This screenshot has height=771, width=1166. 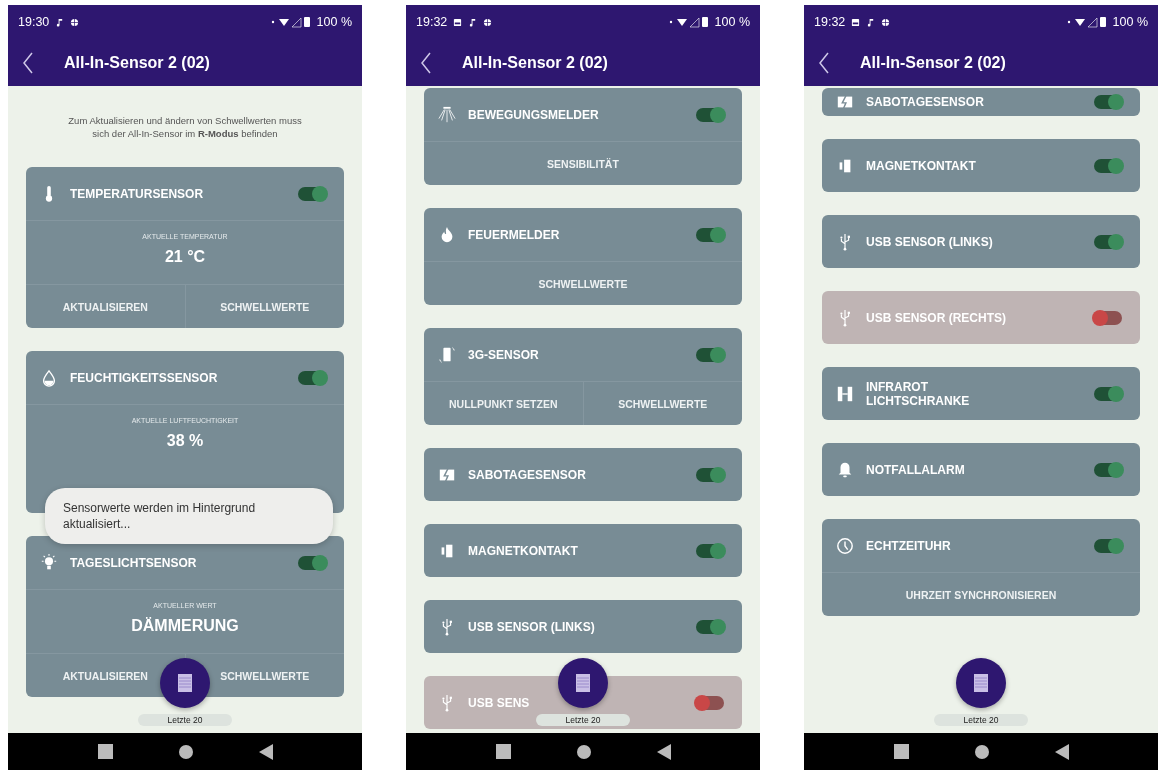 What do you see at coordinates (447, 354) in the screenshot?
I see `phone-icon` at bounding box center [447, 354].